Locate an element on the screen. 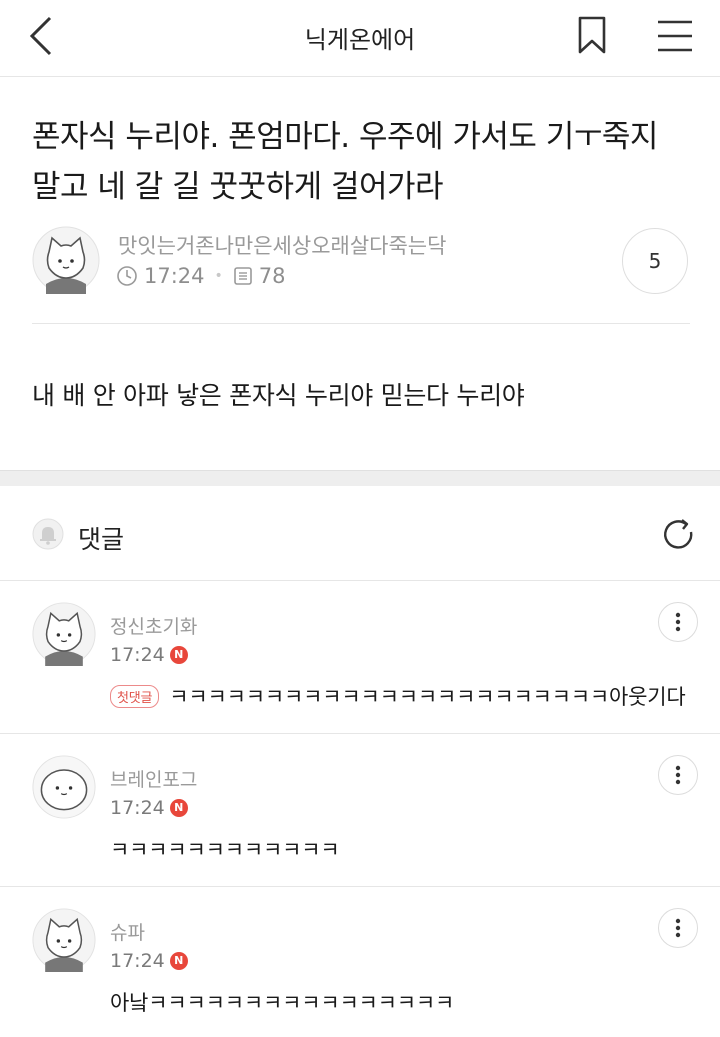 The height and width of the screenshot is (1037, 720). bookmark-button is located at coordinates (592, 35).